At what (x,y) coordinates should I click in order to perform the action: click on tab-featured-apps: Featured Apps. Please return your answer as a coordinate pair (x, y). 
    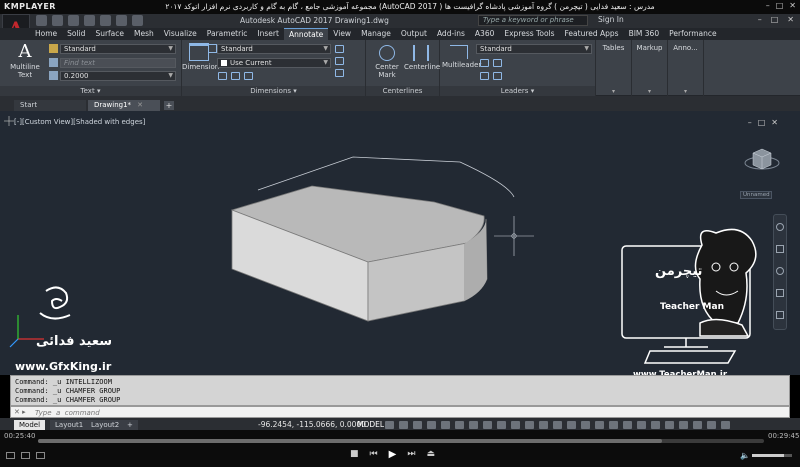
    Looking at the image, I should click on (592, 34).